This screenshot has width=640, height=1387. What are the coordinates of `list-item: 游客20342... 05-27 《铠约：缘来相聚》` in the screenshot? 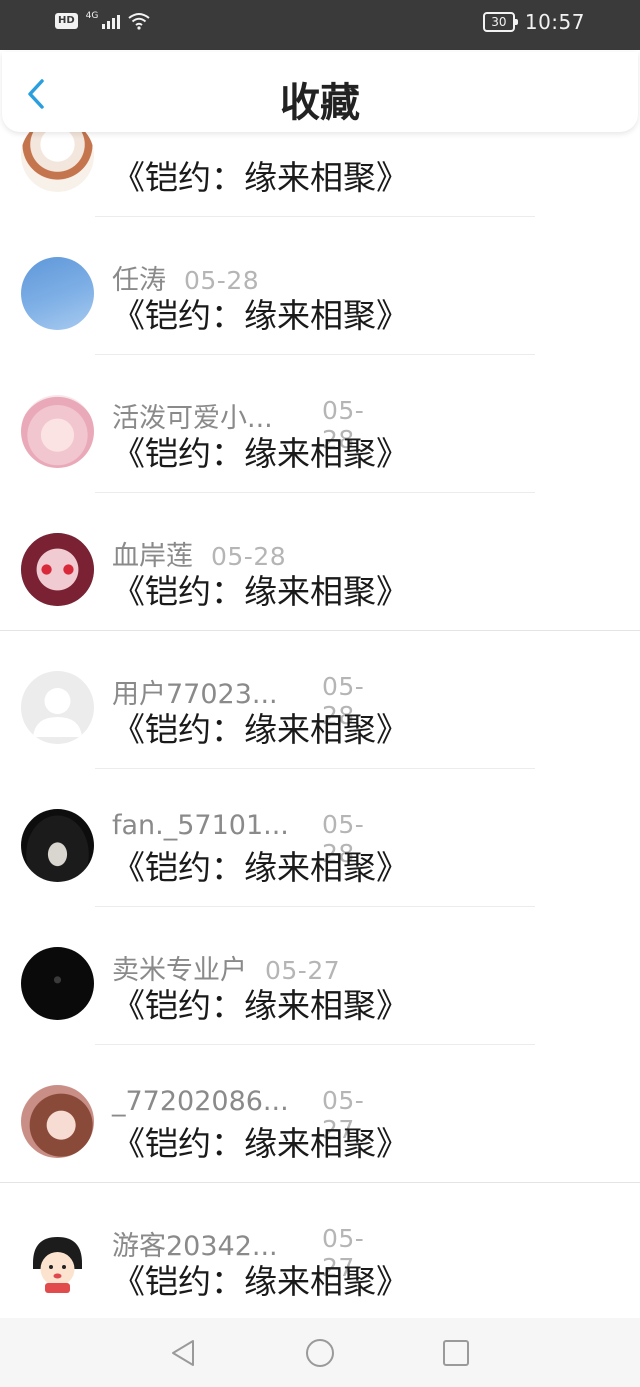 It's located at (320, 1252).